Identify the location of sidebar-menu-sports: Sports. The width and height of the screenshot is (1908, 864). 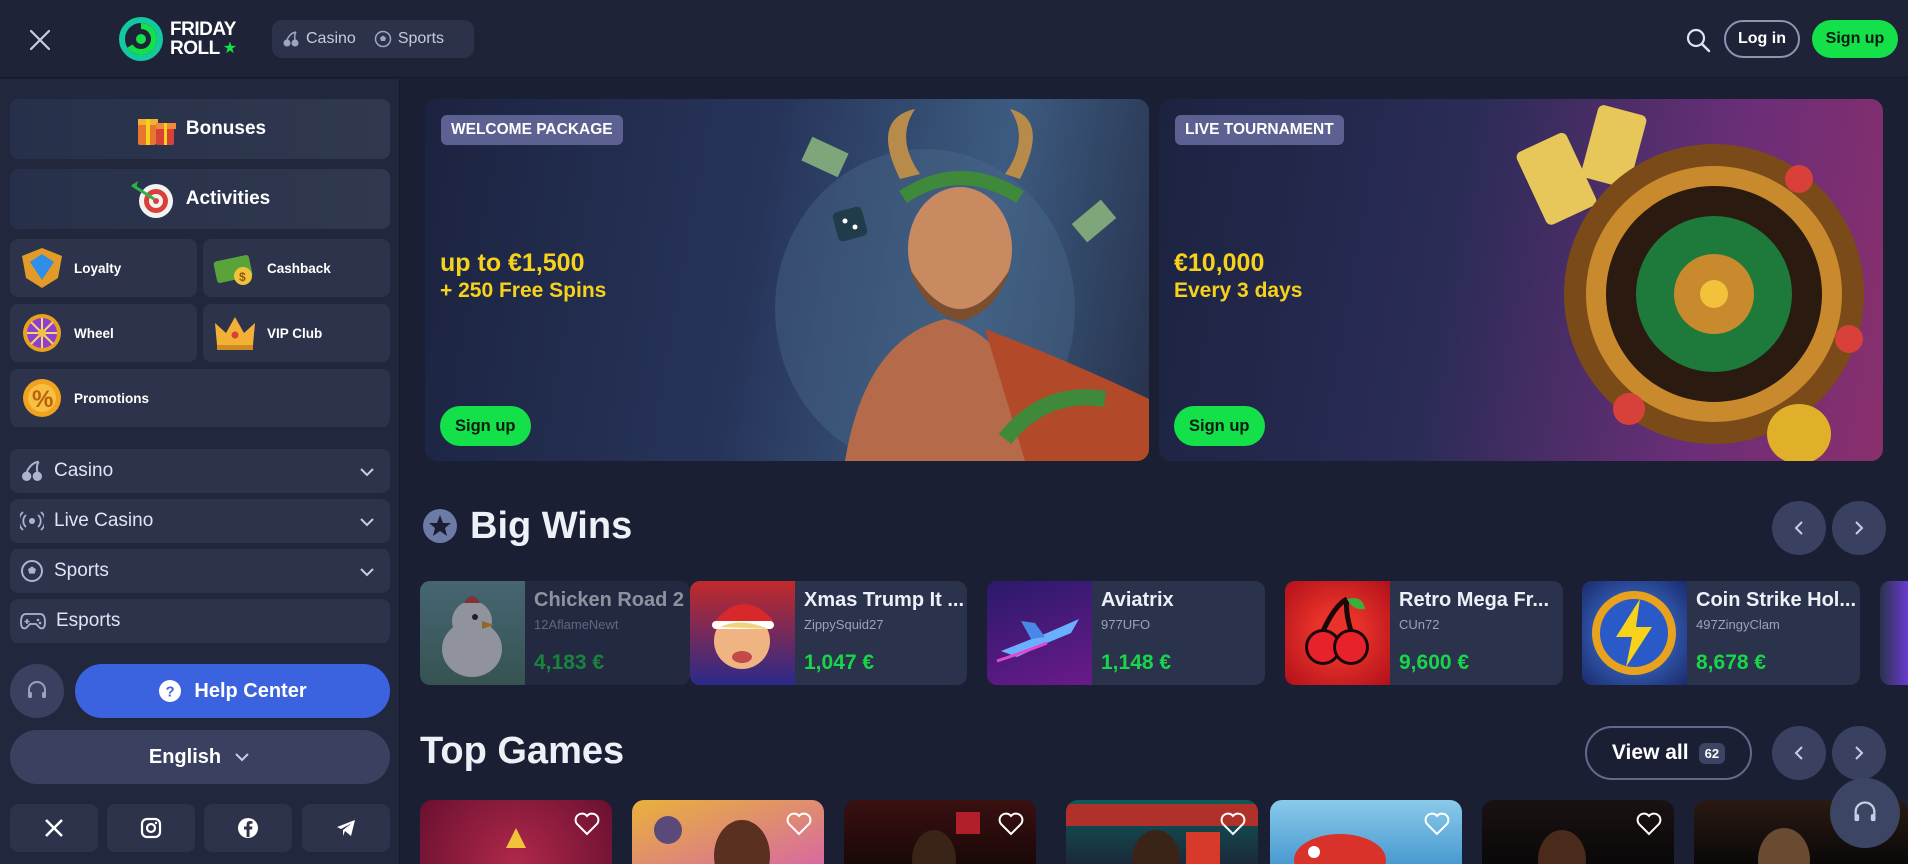
(200, 571).